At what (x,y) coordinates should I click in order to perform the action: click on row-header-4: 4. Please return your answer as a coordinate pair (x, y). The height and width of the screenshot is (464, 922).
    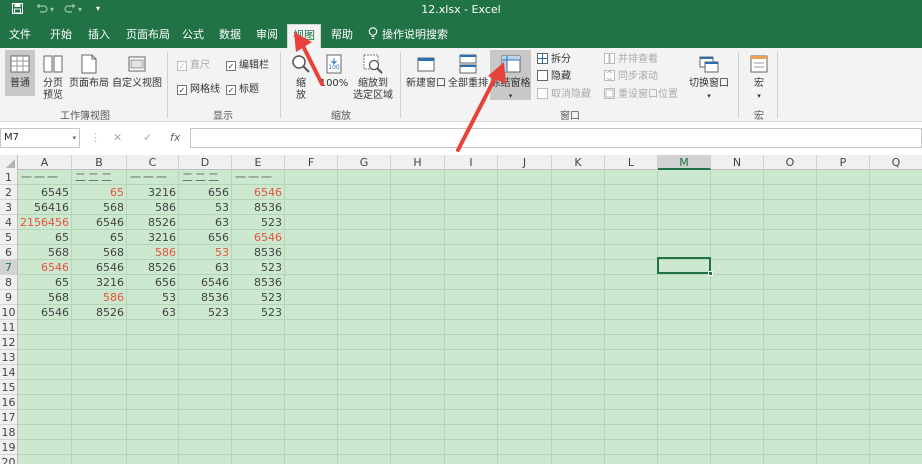
    Looking at the image, I should click on (8, 222).